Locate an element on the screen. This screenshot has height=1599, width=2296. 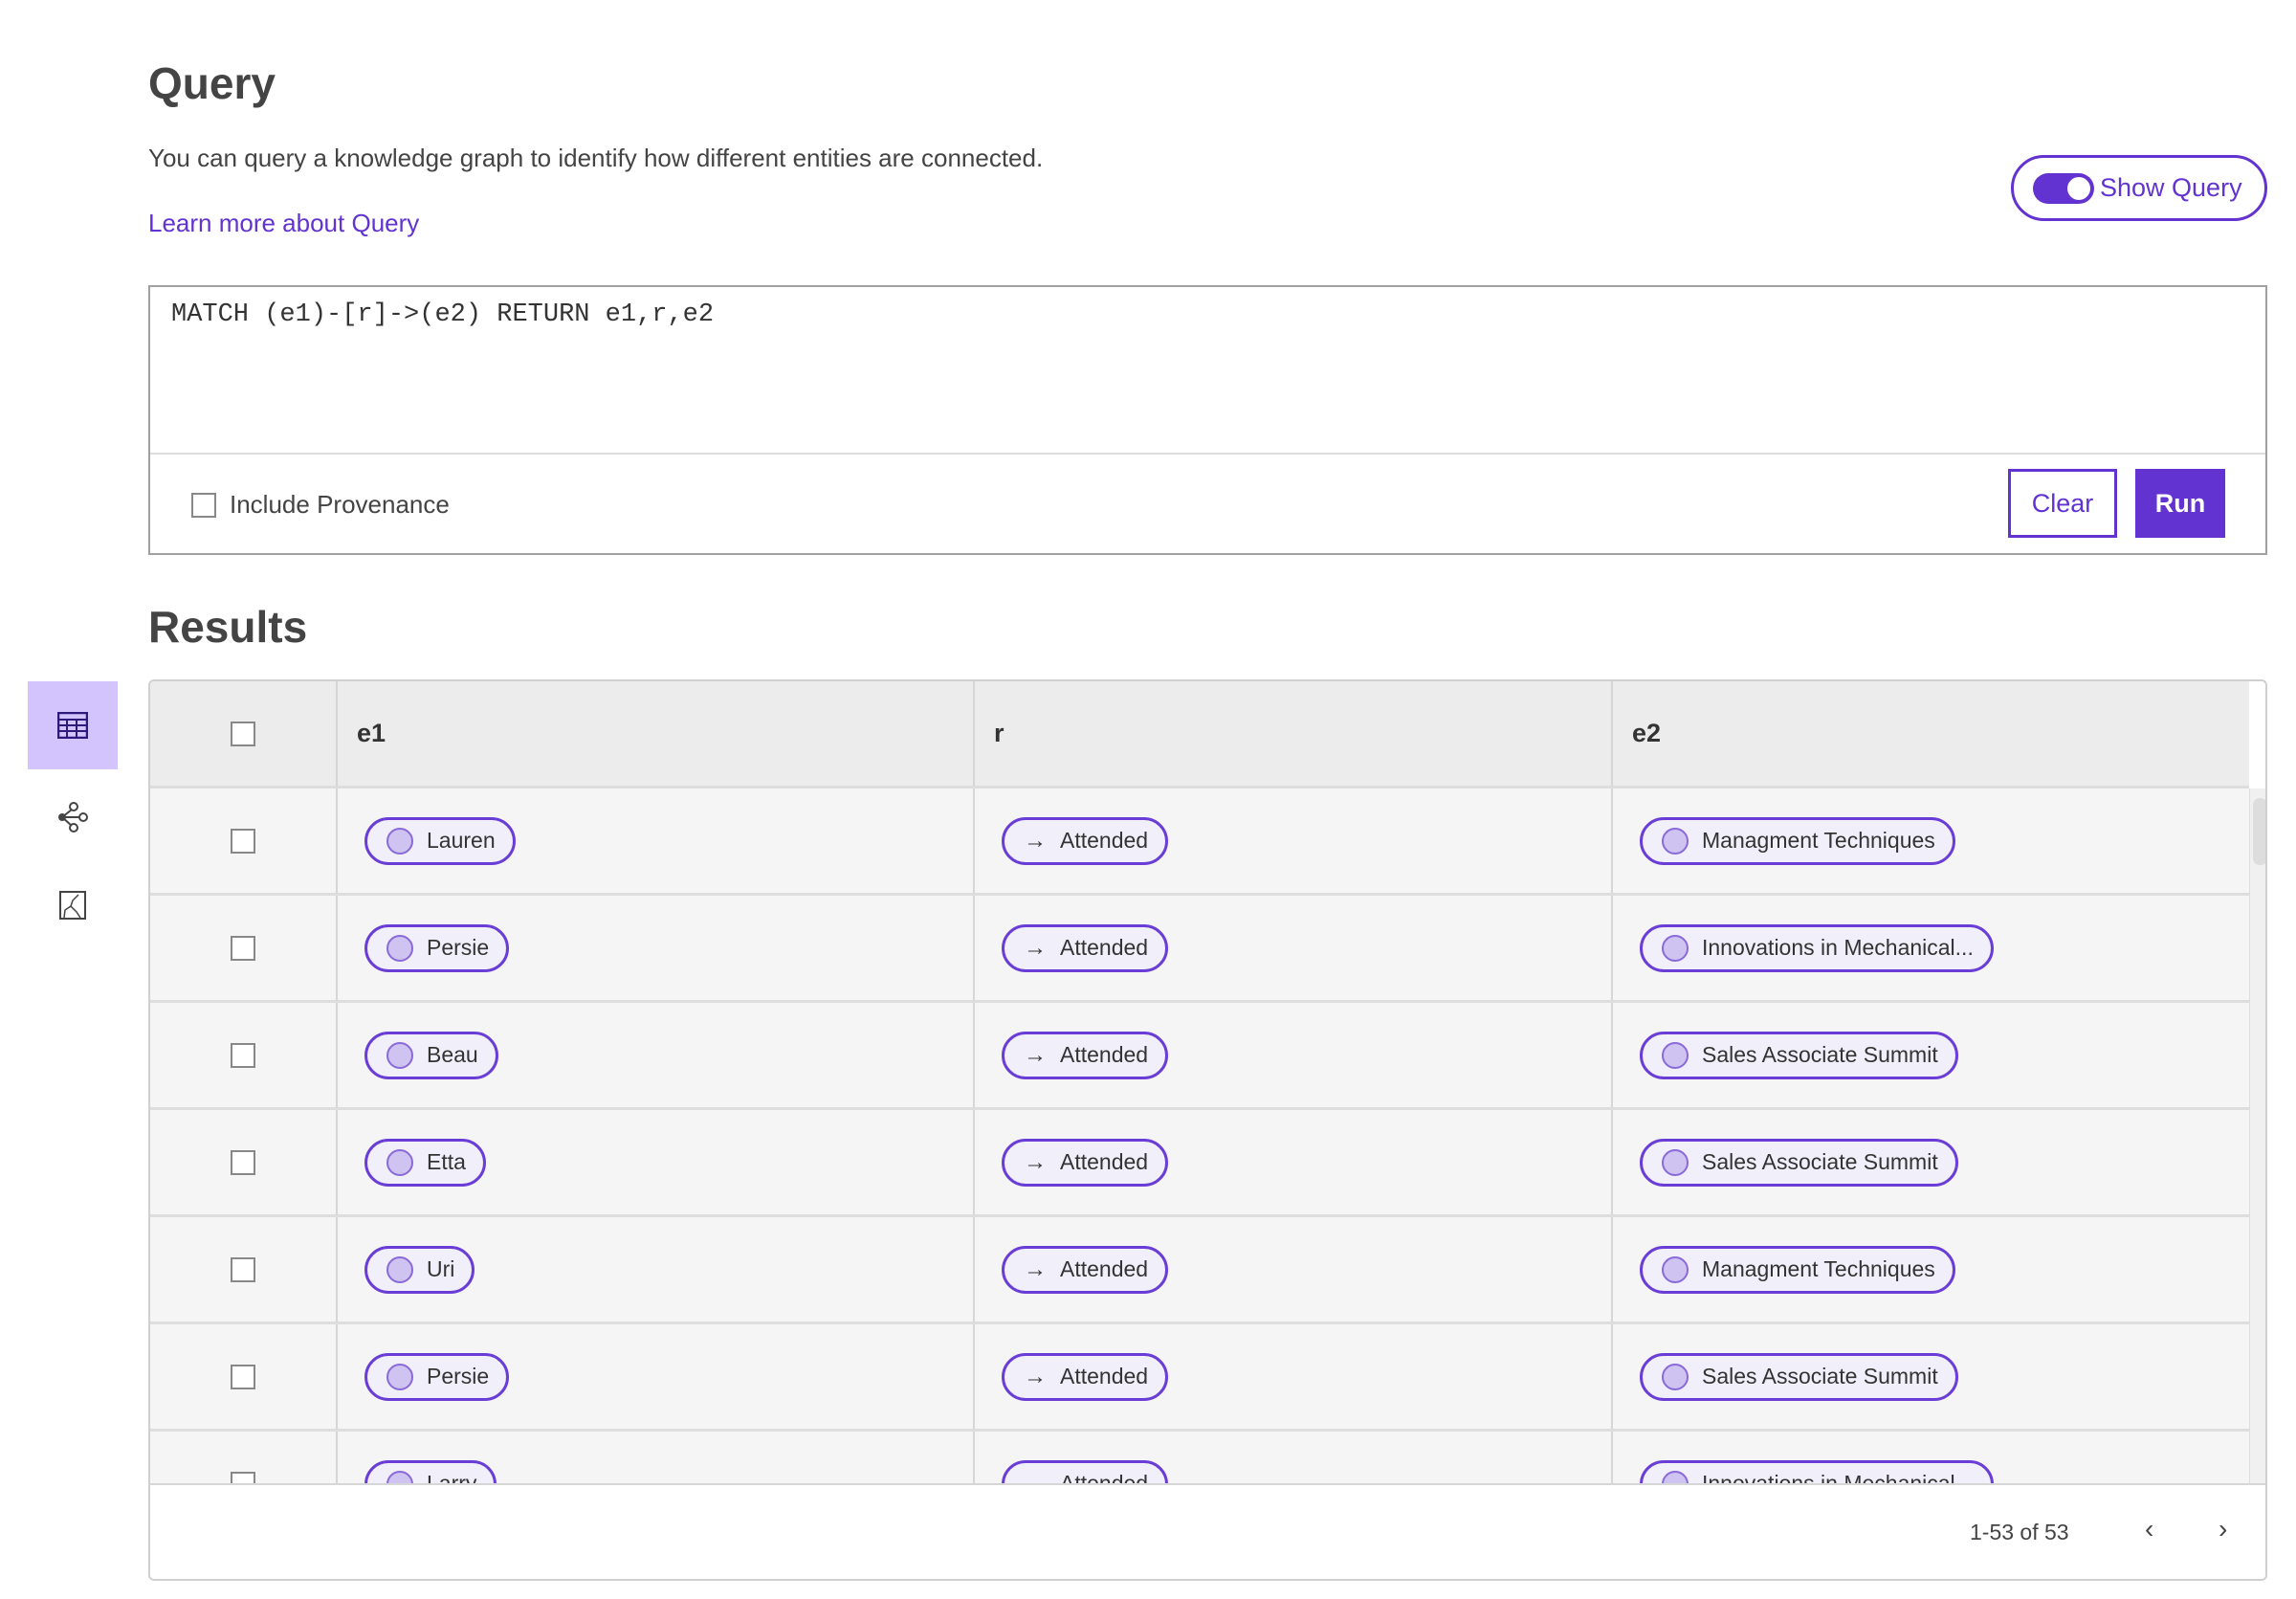
entity-pill: Uri is located at coordinates (419, 1269).